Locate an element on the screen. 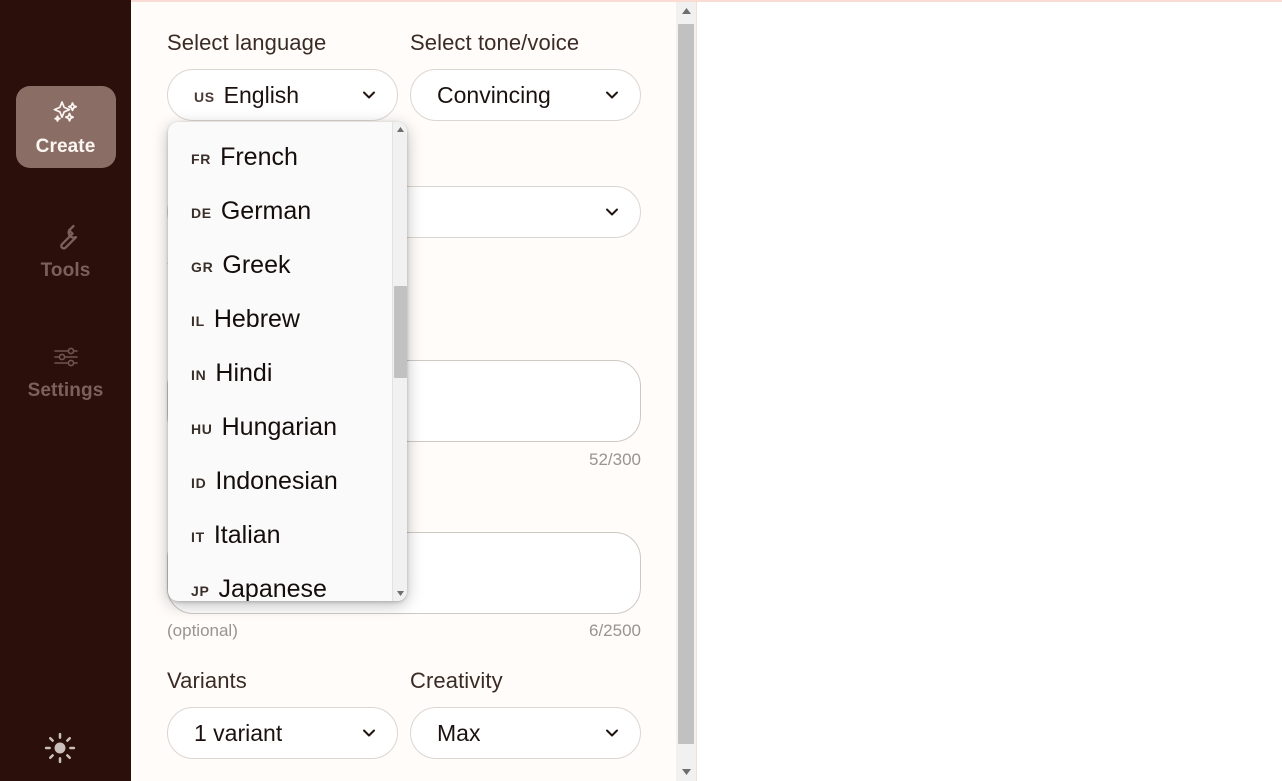 Image resolution: width=1282 pixels, height=781 pixels. variants-label: Variants is located at coordinates (207, 680).